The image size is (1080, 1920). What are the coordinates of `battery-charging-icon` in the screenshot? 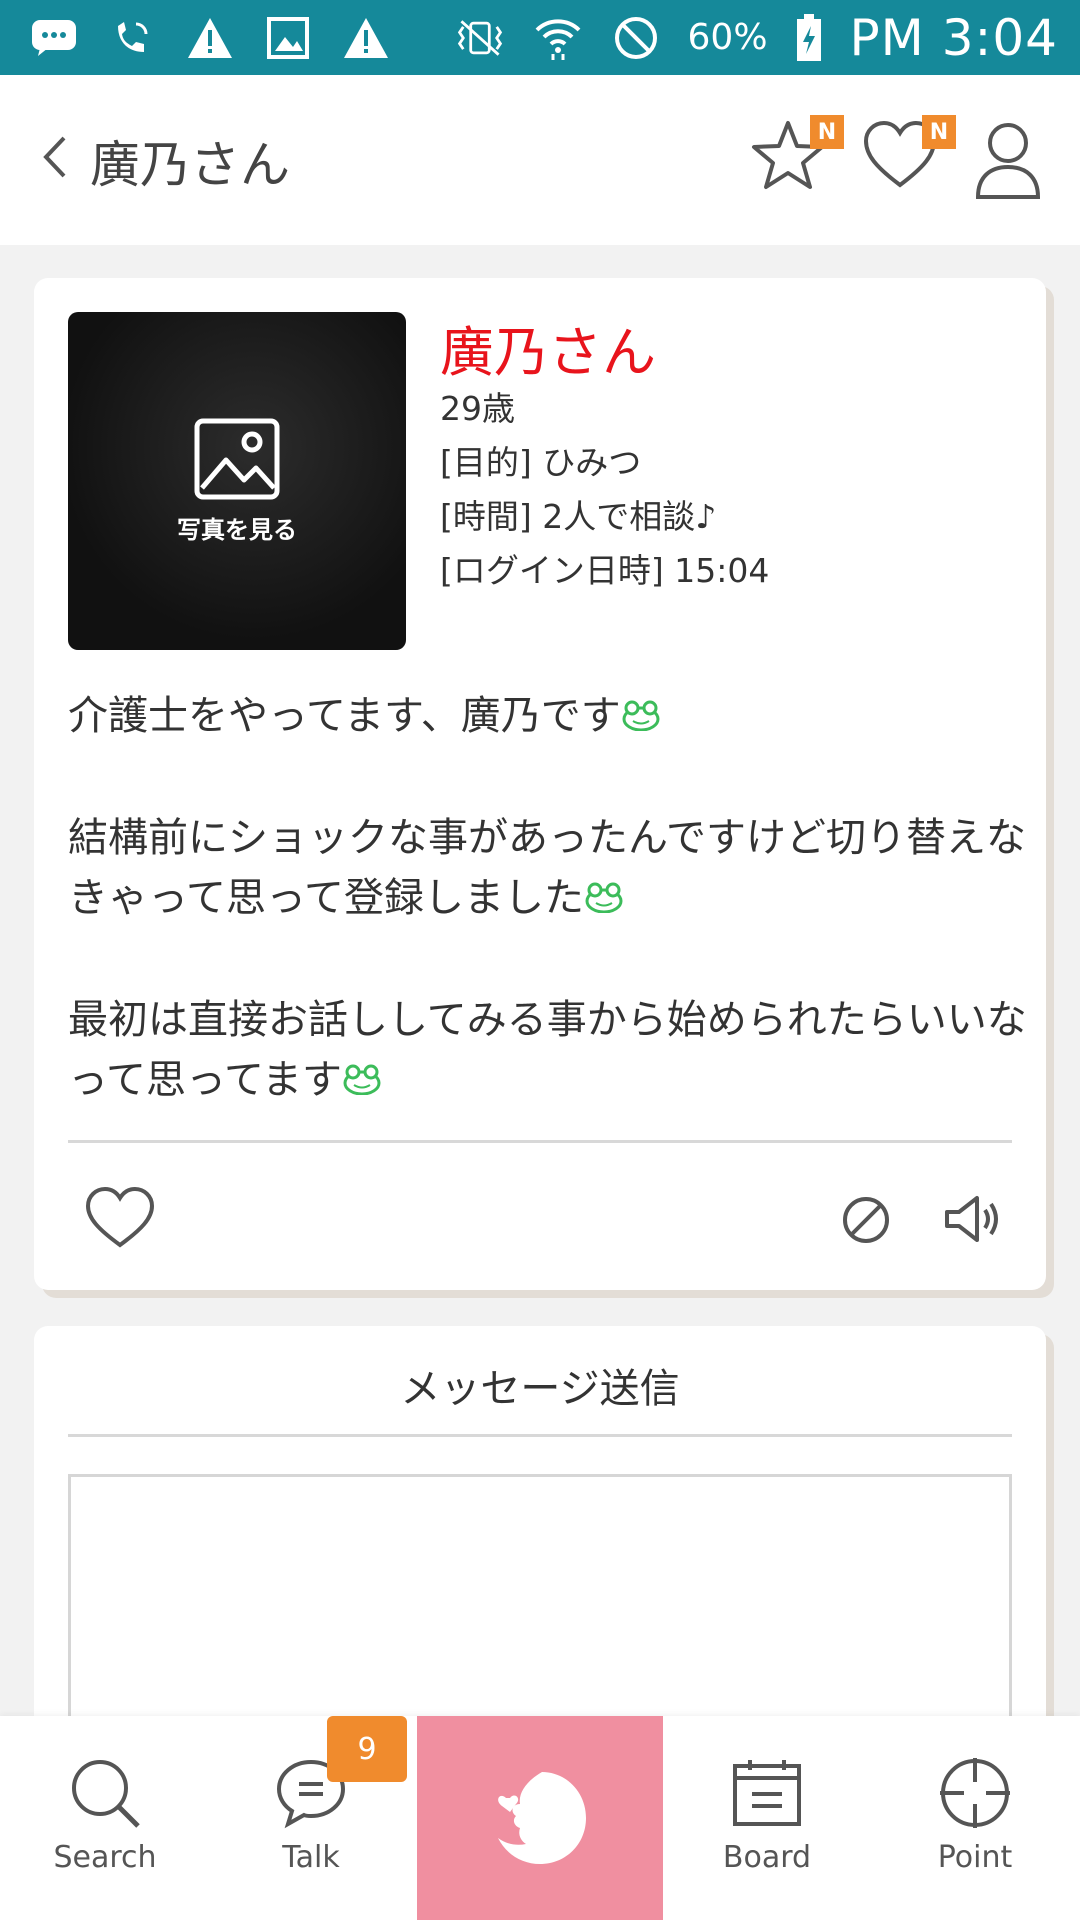 It's located at (809, 37).